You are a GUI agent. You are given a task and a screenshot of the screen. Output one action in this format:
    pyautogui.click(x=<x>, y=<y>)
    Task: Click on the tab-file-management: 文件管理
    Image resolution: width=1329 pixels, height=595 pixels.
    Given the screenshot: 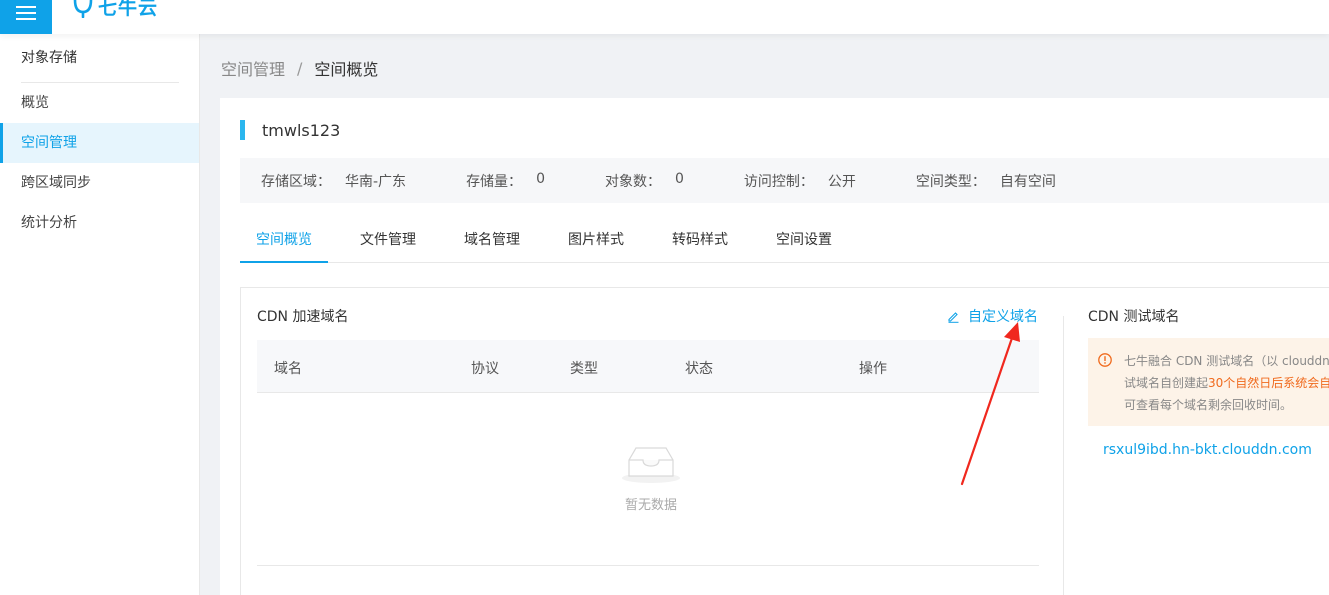 What is the action you would take?
    pyautogui.click(x=388, y=243)
    